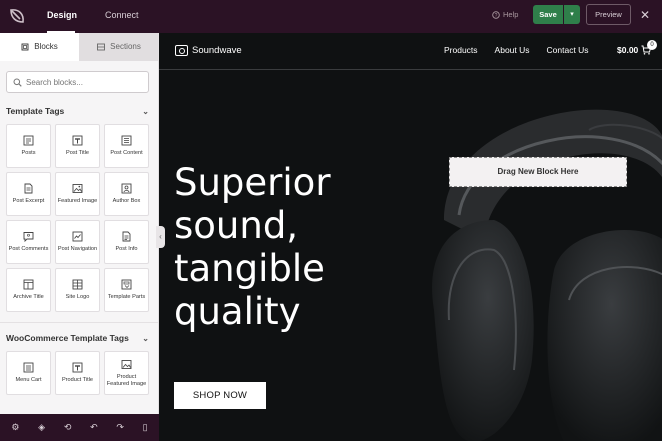  Describe the element at coordinates (126, 201) in the screenshot. I see `block-label: Author Box` at that location.